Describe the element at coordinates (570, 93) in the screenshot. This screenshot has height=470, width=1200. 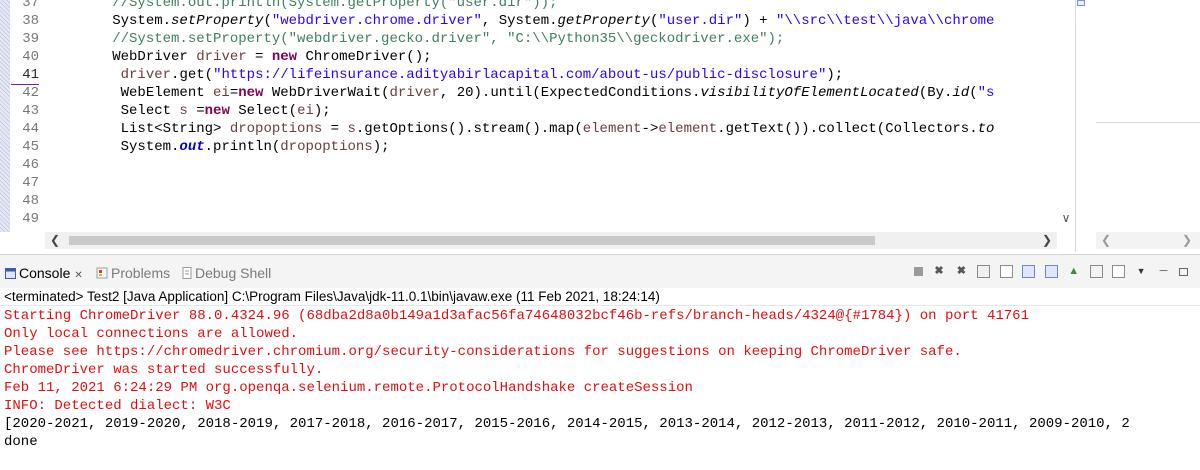
I see `code-token: , 20).until(ExpectedConditions.` at that location.